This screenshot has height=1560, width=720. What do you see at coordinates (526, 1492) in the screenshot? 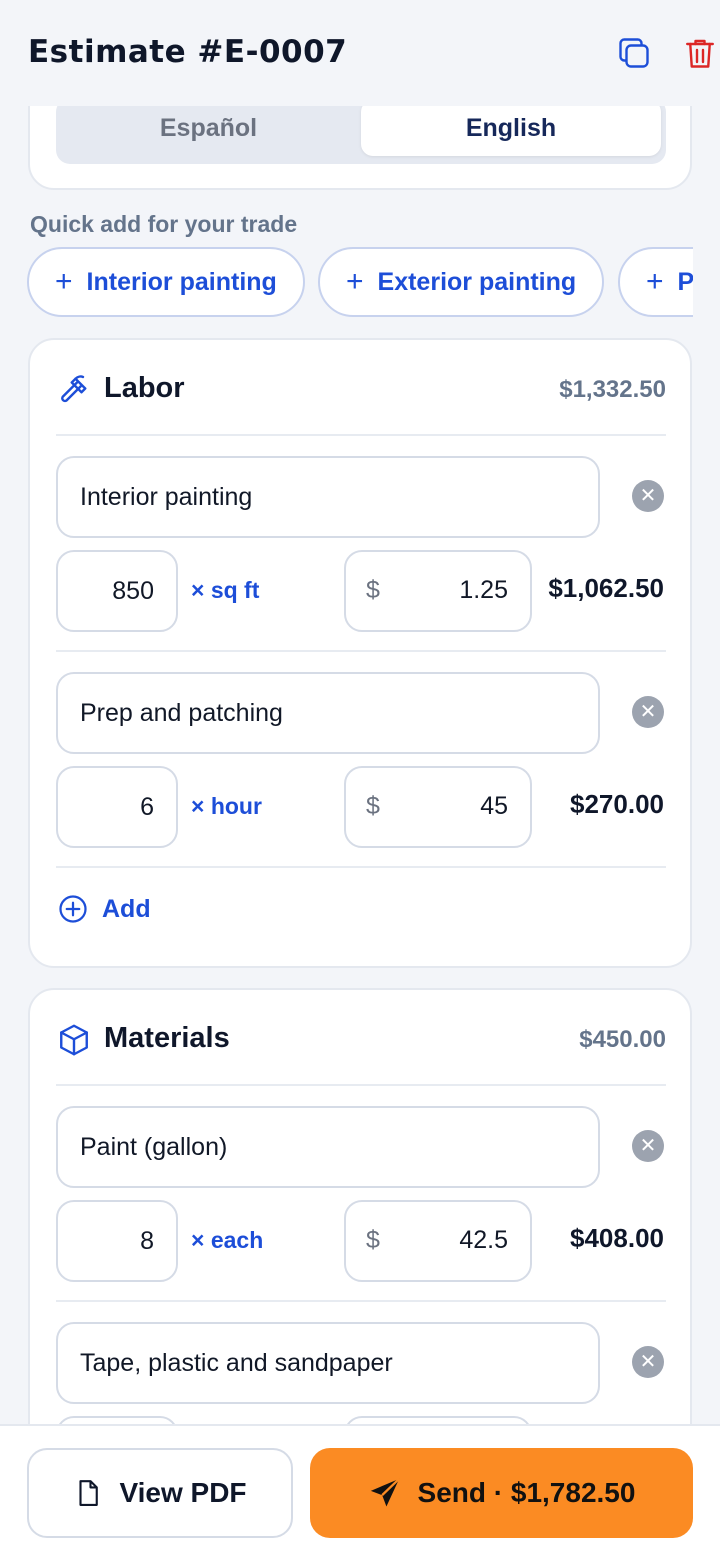
I see `send-label: Send · $1,782.50` at bounding box center [526, 1492].